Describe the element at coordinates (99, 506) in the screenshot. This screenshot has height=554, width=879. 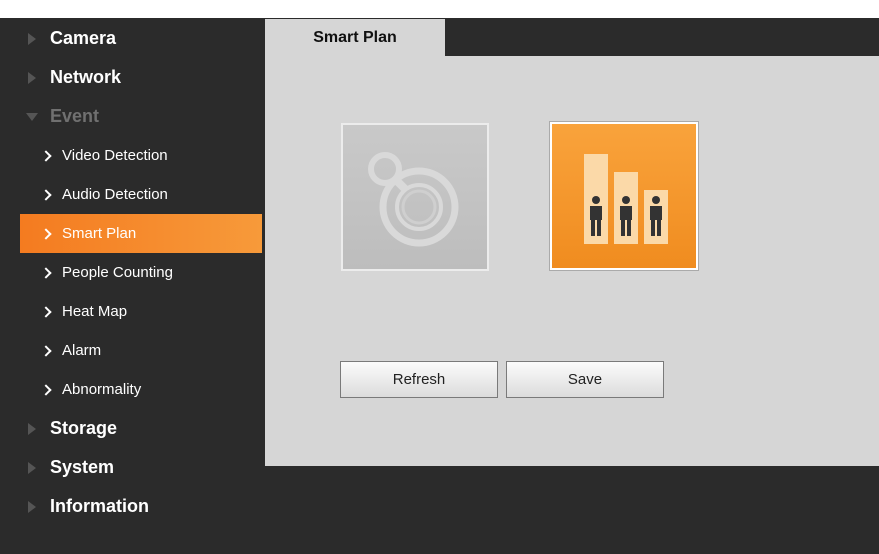
I see `sidebar-category-label: Information` at that location.